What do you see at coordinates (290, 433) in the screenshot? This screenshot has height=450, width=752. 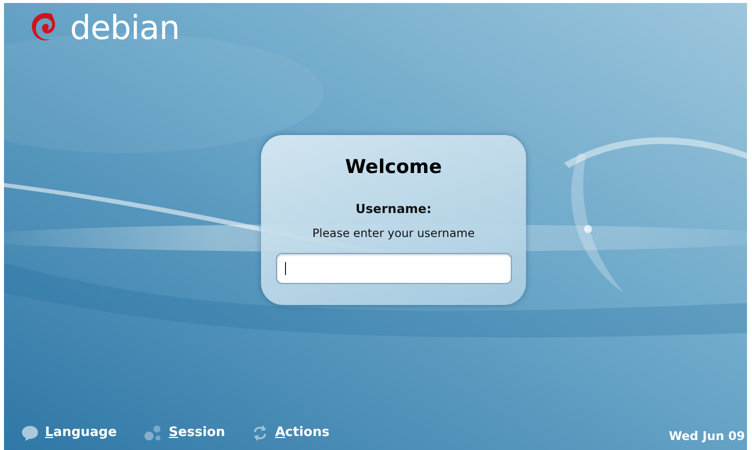 I see `menu-button: Actions` at bounding box center [290, 433].